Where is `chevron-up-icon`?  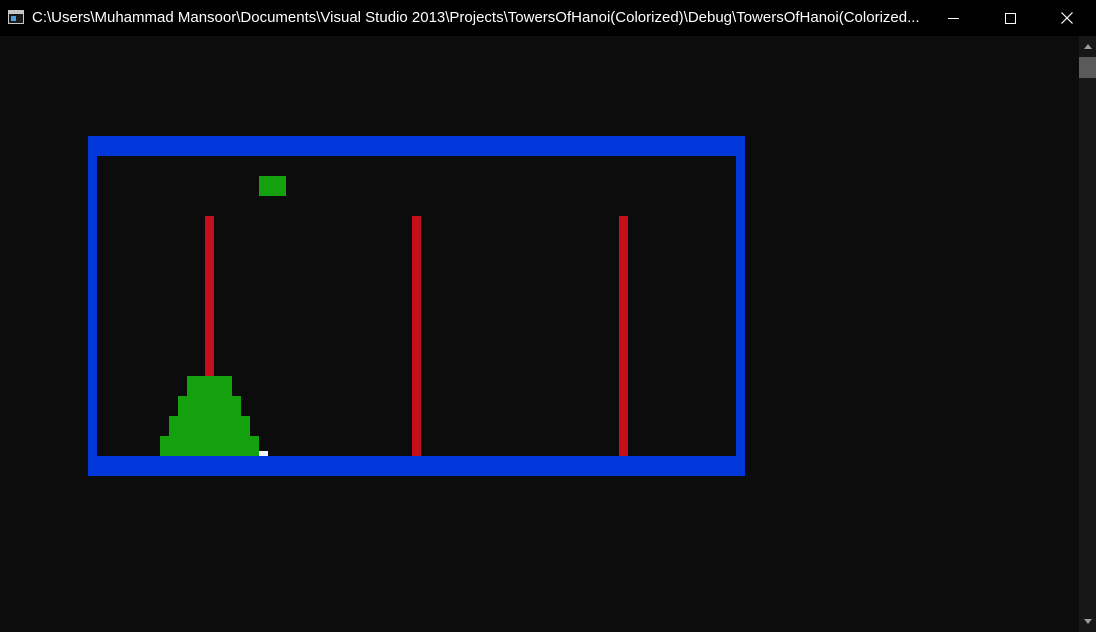
chevron-up-icon is located at coordinates (1087, 46).